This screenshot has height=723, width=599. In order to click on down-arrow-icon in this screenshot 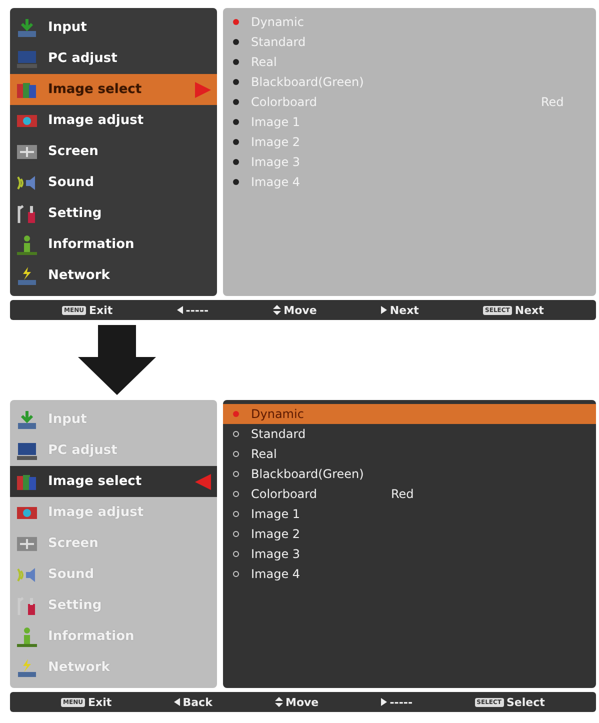, I will do `click(117, 360)`.